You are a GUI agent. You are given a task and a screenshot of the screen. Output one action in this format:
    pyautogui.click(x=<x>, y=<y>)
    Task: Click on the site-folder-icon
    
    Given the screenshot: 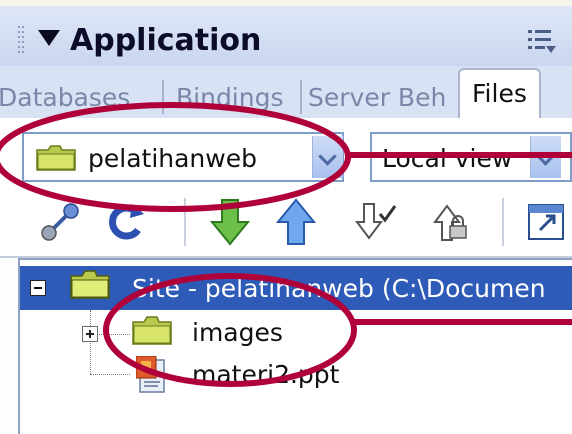 What is the action you would take?
    pyautogui.click(x=90, y=284)
    